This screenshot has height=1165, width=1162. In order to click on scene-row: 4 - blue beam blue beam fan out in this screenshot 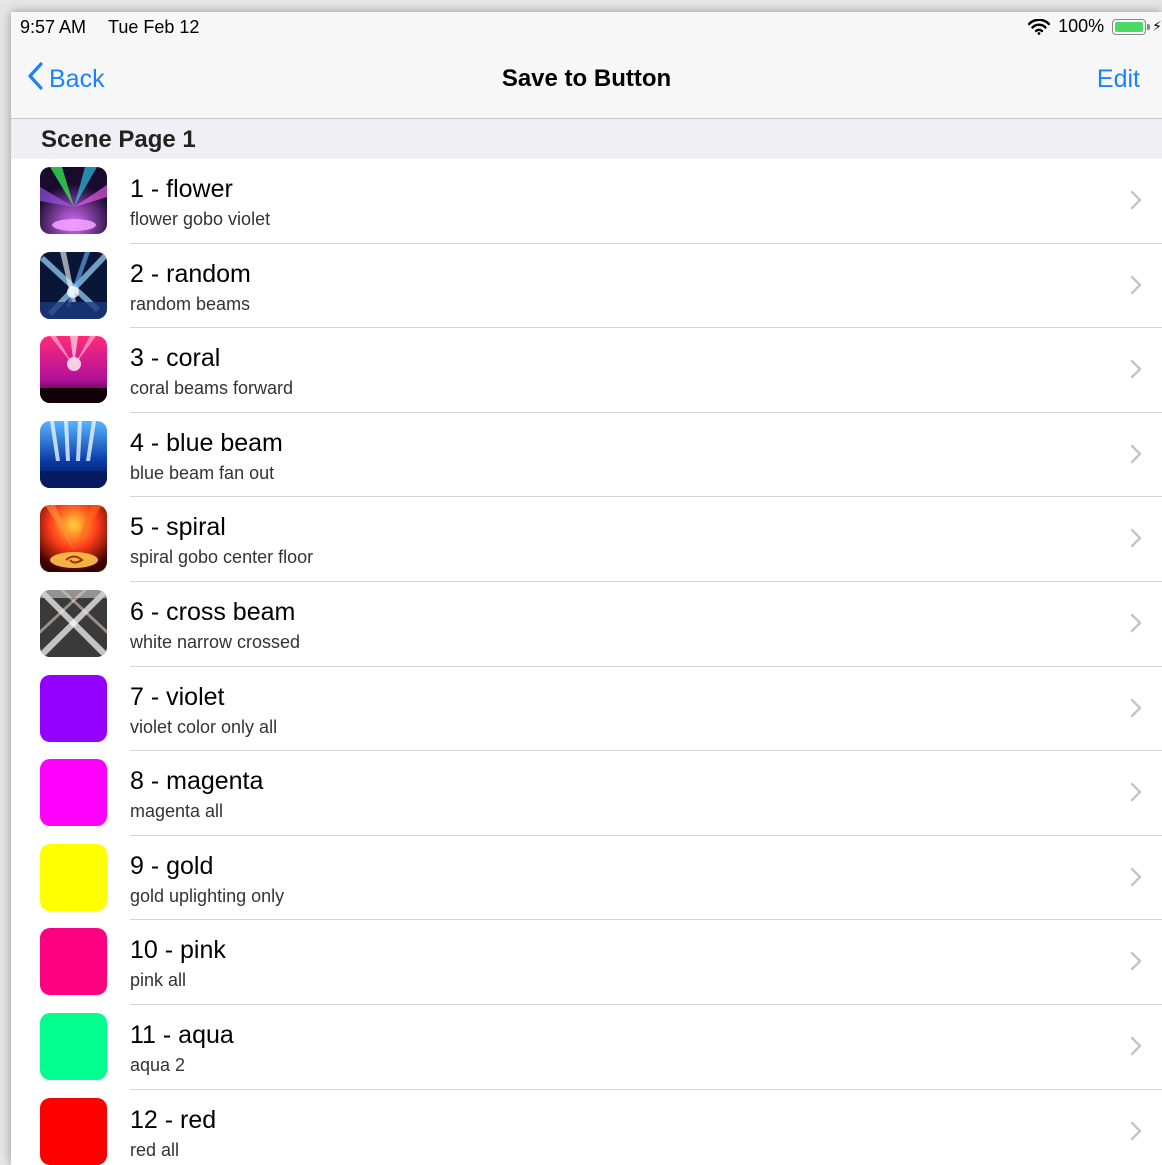, I will do `click(586, 455)`.